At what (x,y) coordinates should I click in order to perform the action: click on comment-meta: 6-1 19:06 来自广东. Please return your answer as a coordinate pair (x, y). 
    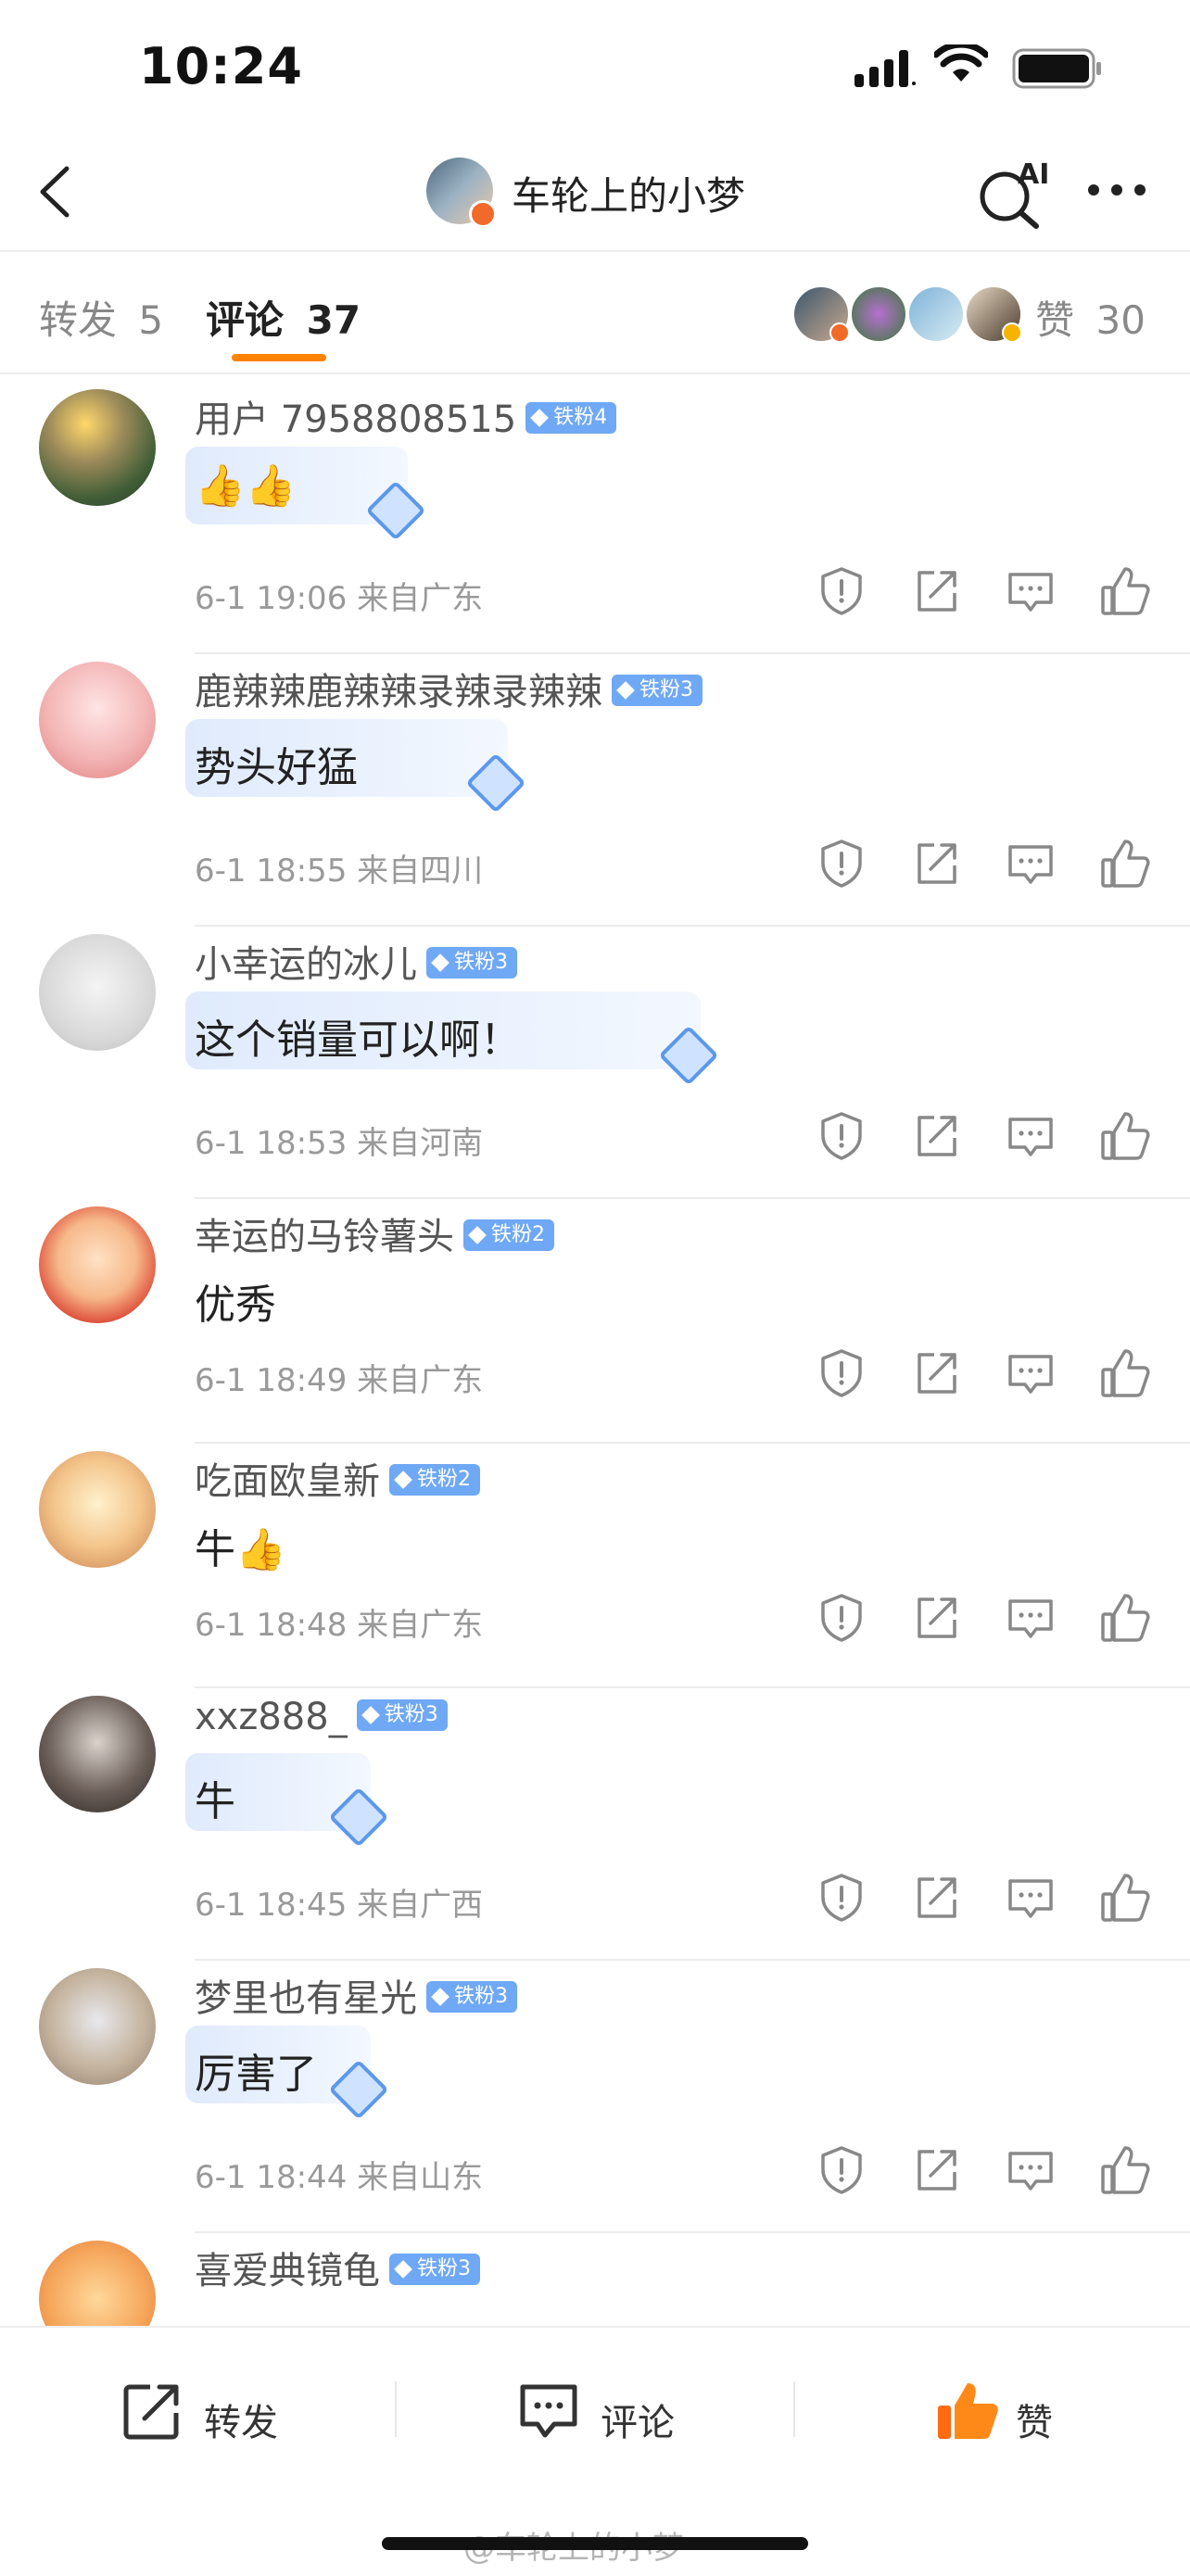
    Looking at the image, I should click on (339, 599).